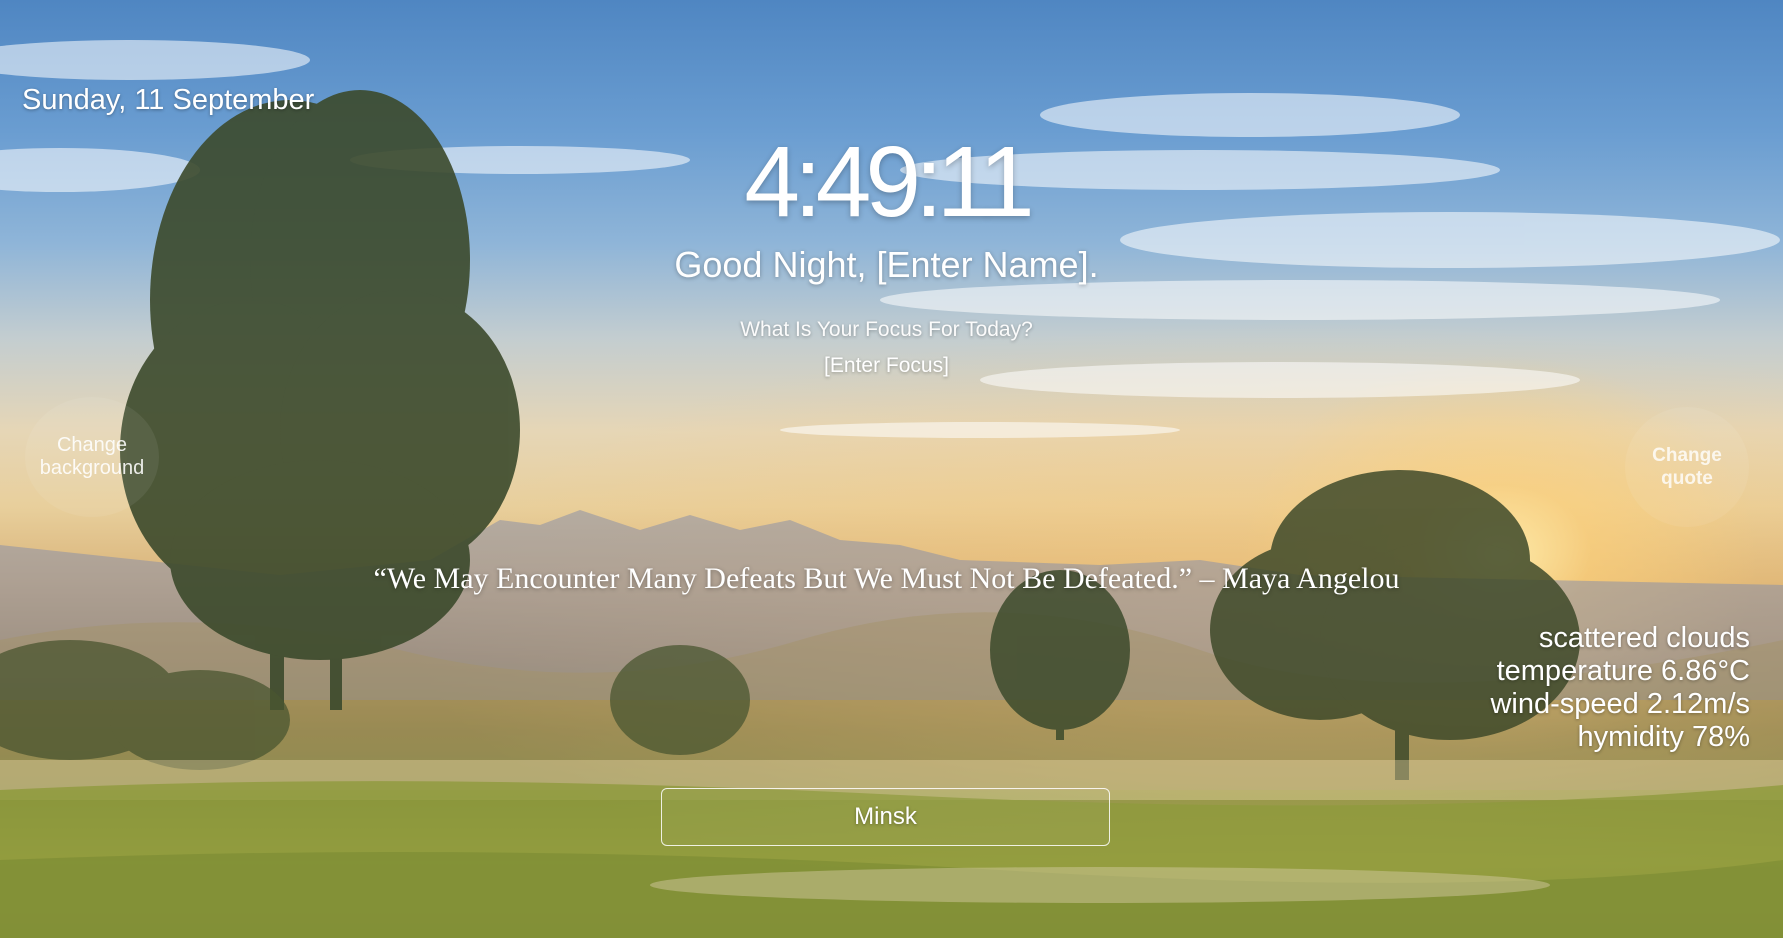 The height and width of the screenshot is (938, 1783). What do you see at coordinates (1687, 467) in the screenshot?
I see `change-quote-button: Change quote` at bounding box center [1687, 467].